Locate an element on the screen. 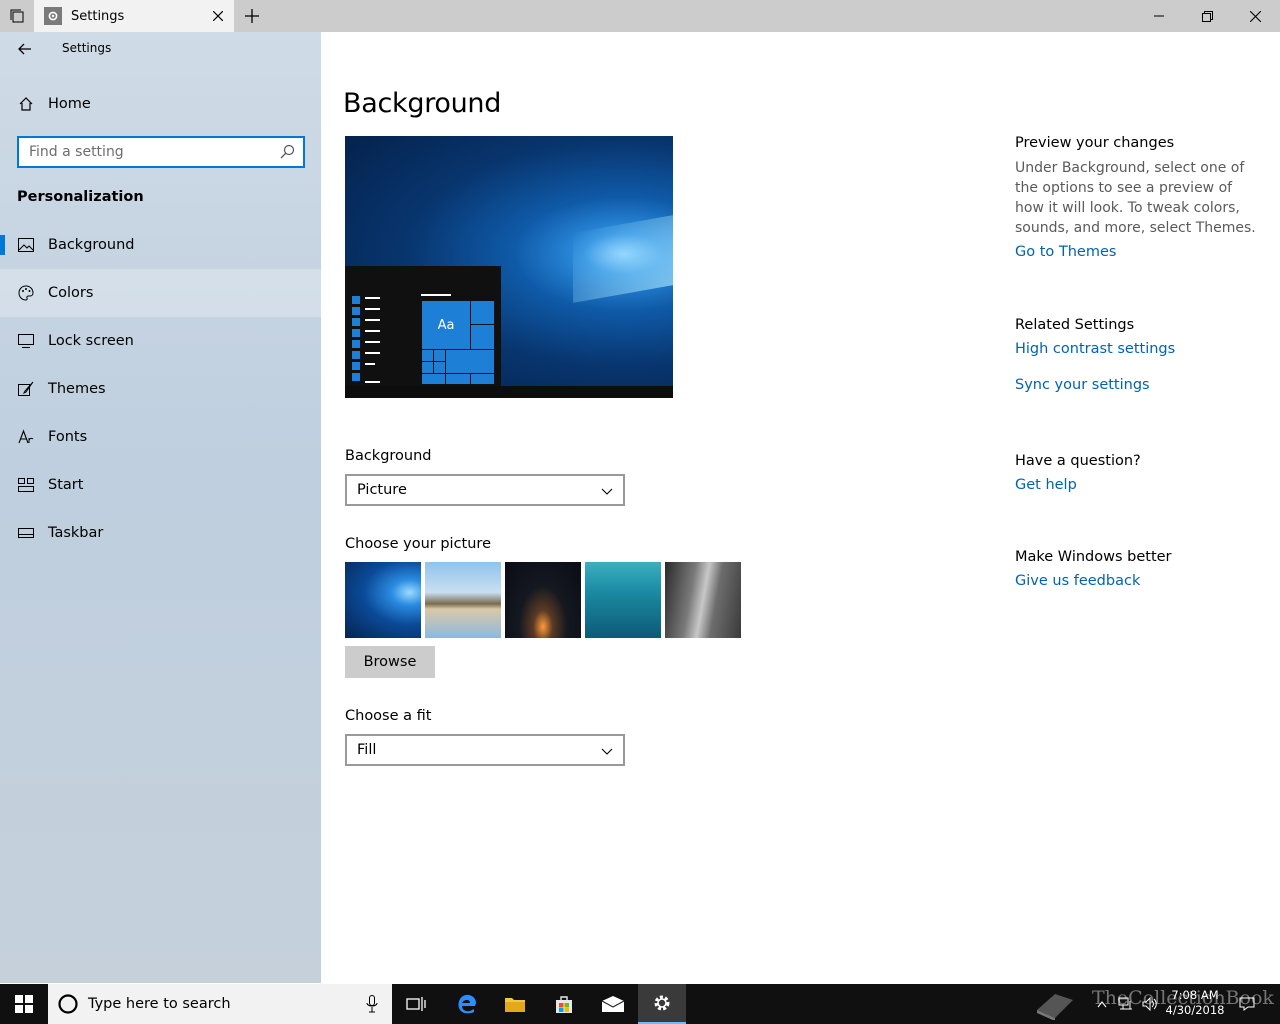  title-bar: Settings is located at coordinates (640, 16).